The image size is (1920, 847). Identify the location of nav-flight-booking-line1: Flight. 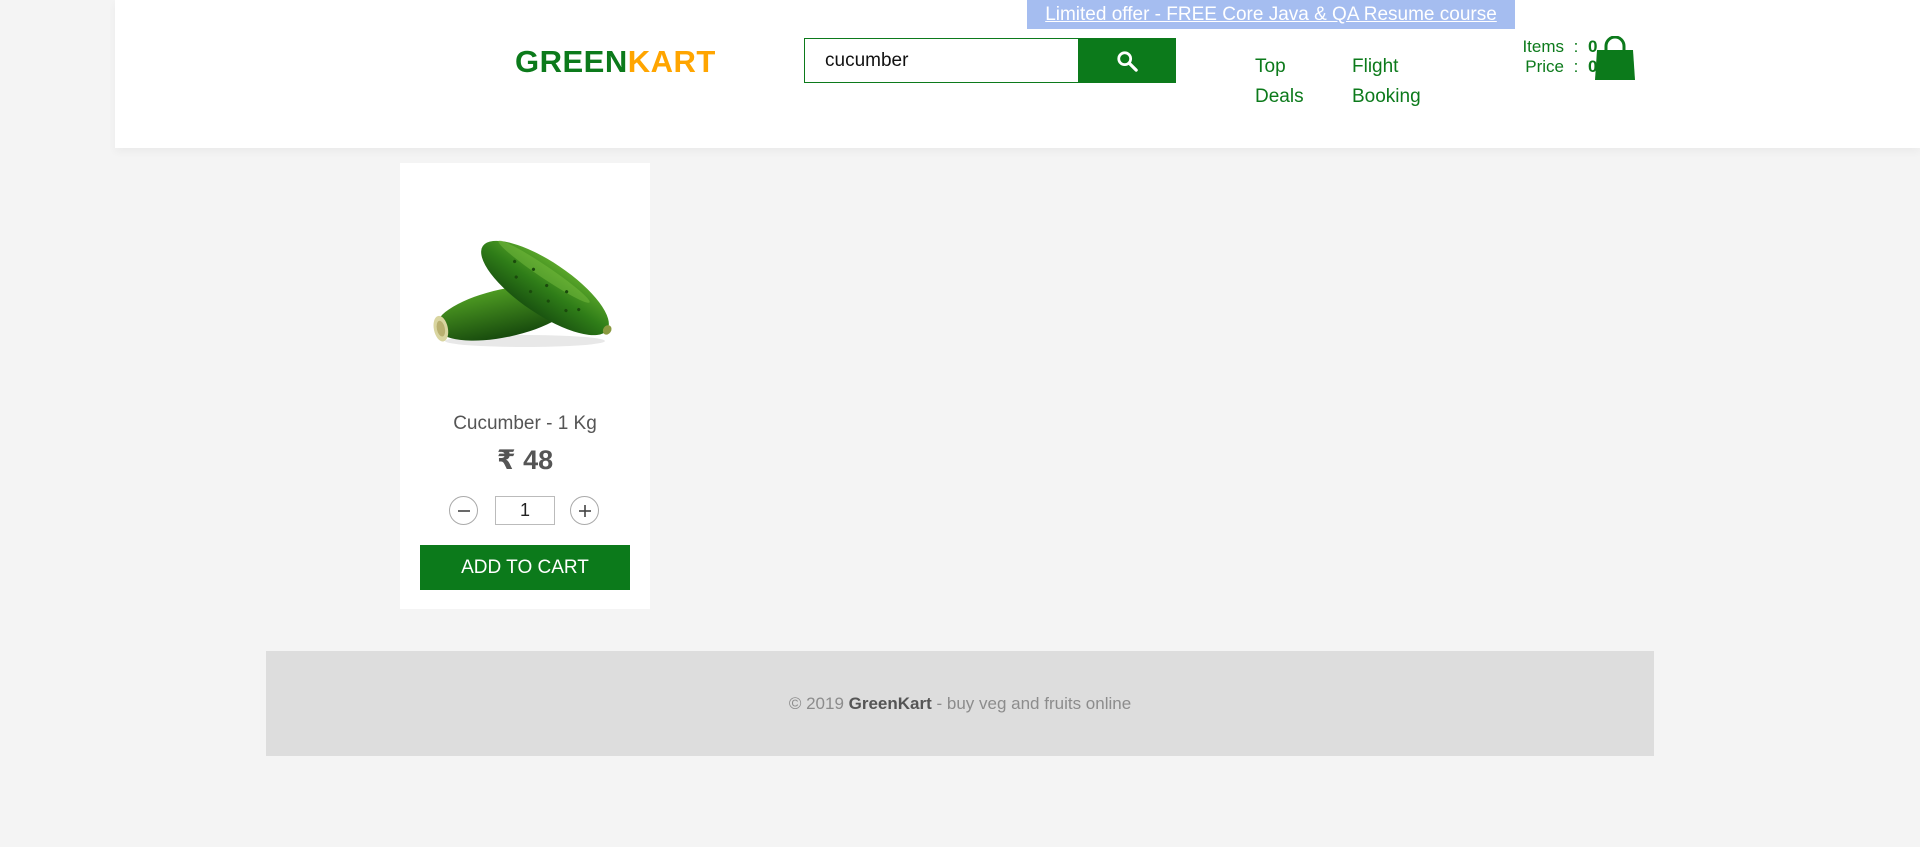
(1375, 66).